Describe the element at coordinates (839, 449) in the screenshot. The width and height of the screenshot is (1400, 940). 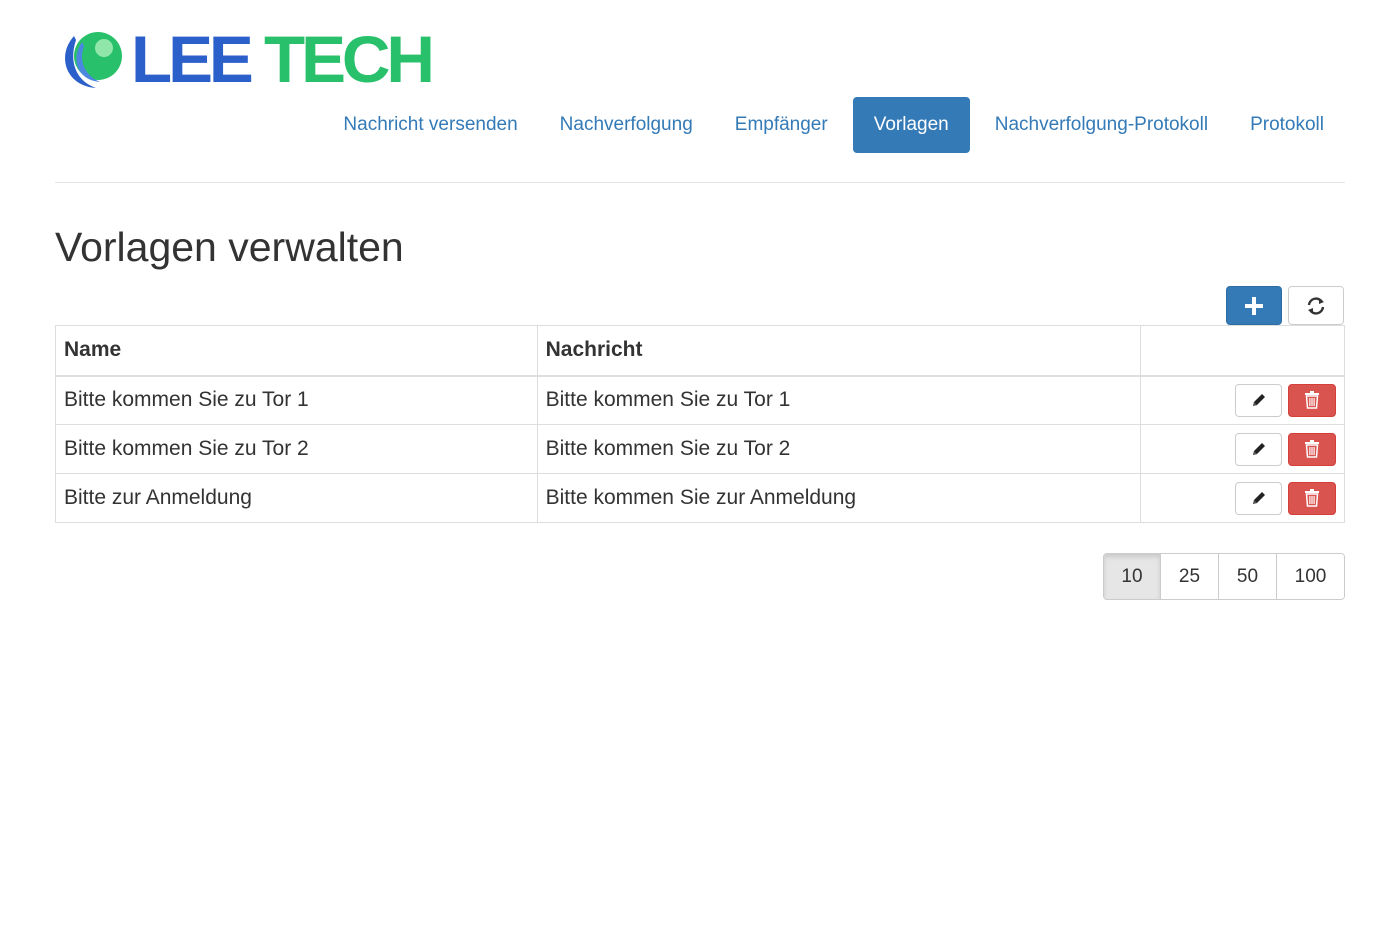
I see `cell-message: Bitte kommen Sie zu Tor 2` at that location.